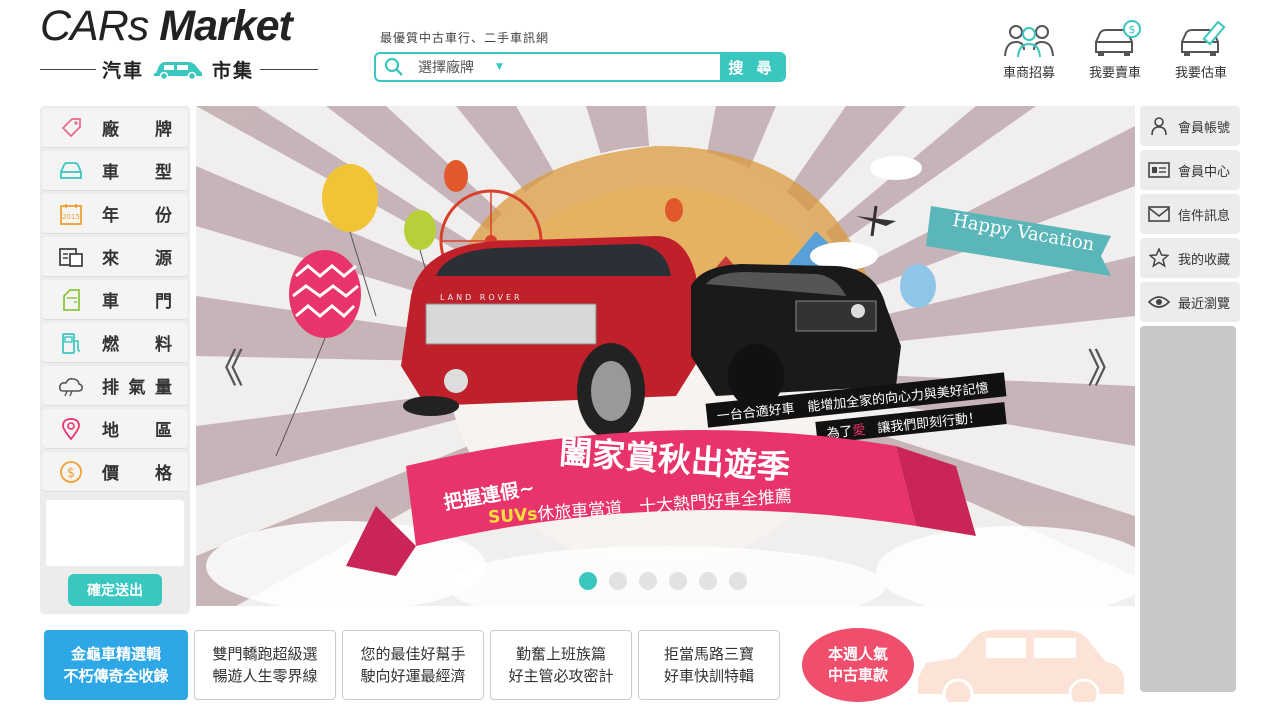  What do you see at coordinates (1204, 172) in the screenshot?
I see `member-menu-label: 會員中心` at bounding box center [1204, 172].